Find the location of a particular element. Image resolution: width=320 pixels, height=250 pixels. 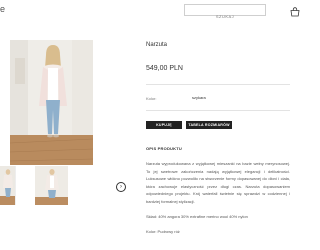

color-label: Kolor: is located at coordinates (151, 98).